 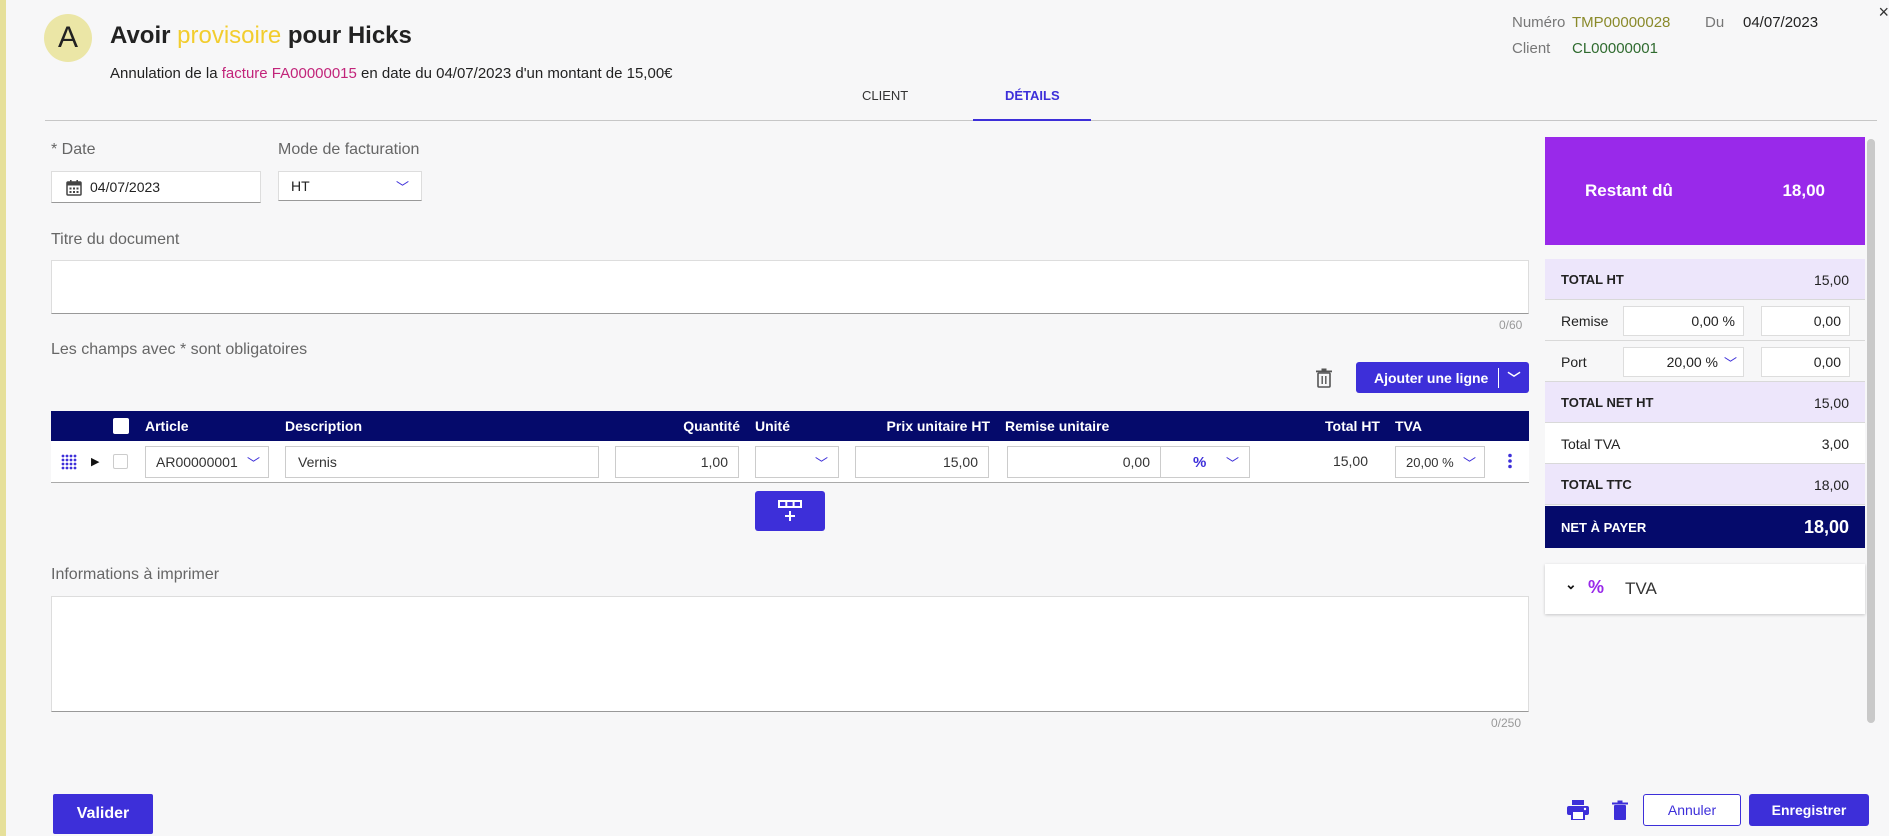 I want to click on total-ht-value: 15,00, so click(x=1350, y=461).